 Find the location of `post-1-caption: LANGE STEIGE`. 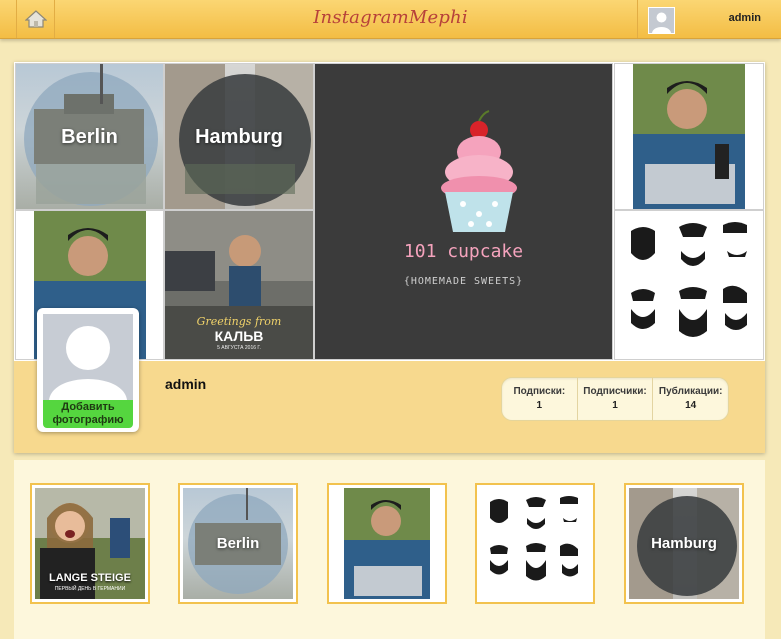

post-1-caption: LANGE STEIGE is located at coordinates (90, 578).